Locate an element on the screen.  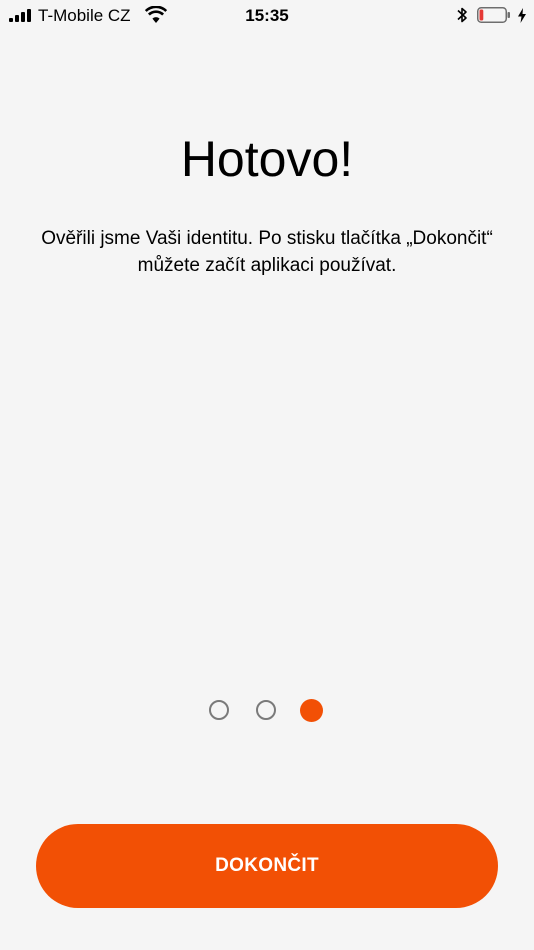
battery-icon is located at coordinates (493, 15).